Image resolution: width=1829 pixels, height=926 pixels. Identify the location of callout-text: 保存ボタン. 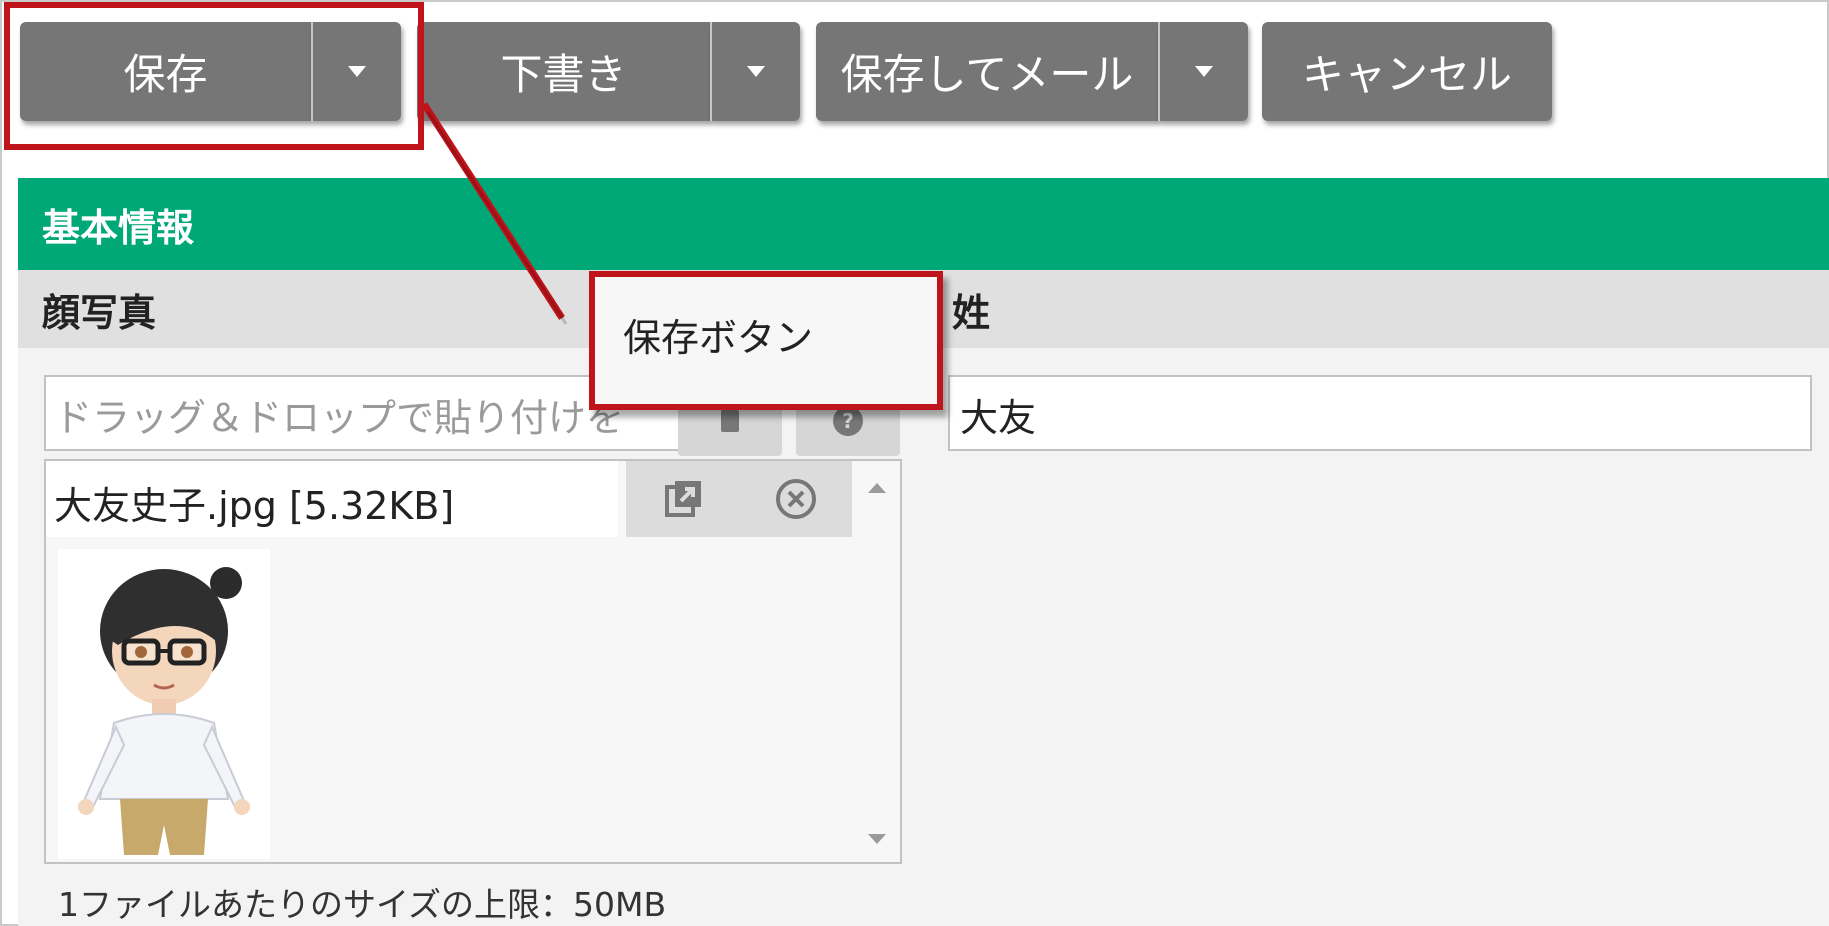
(718, 338).